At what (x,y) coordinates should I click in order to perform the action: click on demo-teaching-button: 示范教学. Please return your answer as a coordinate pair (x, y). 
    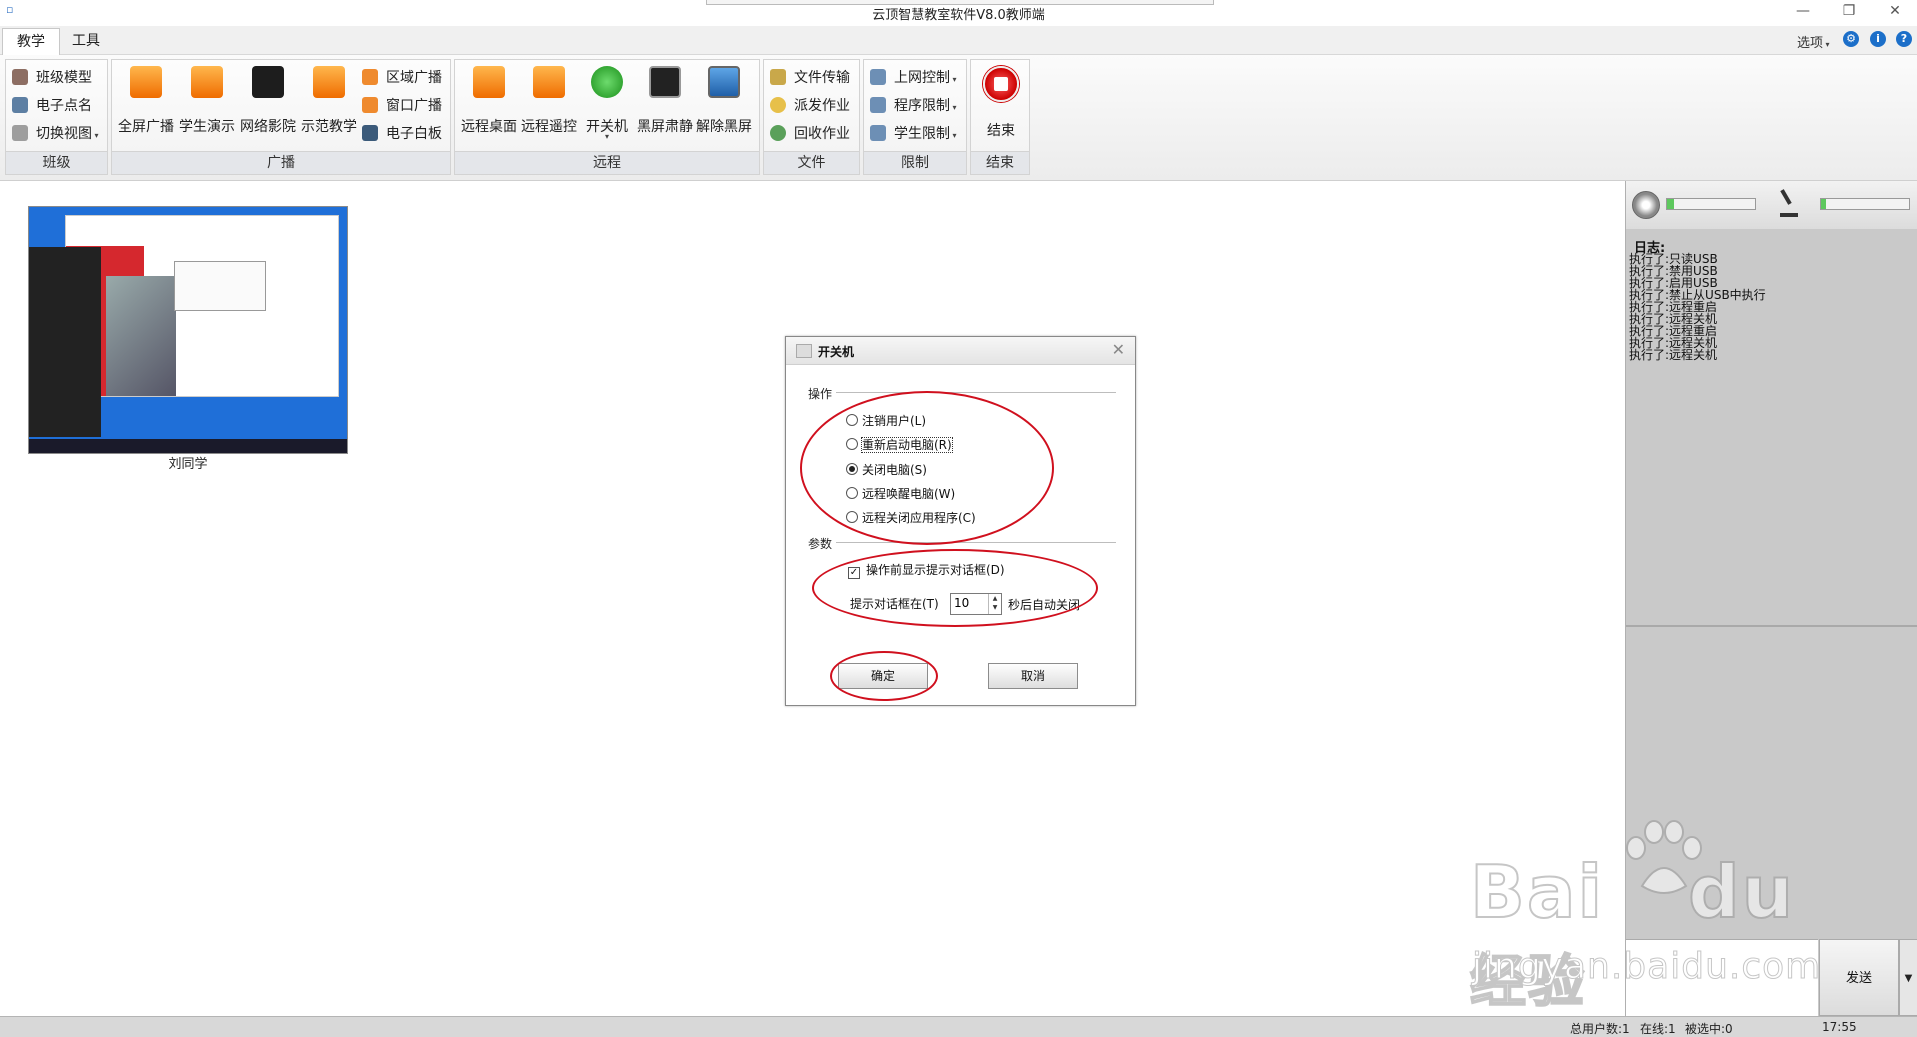
    Looking at the image, I should click on (329, 101).